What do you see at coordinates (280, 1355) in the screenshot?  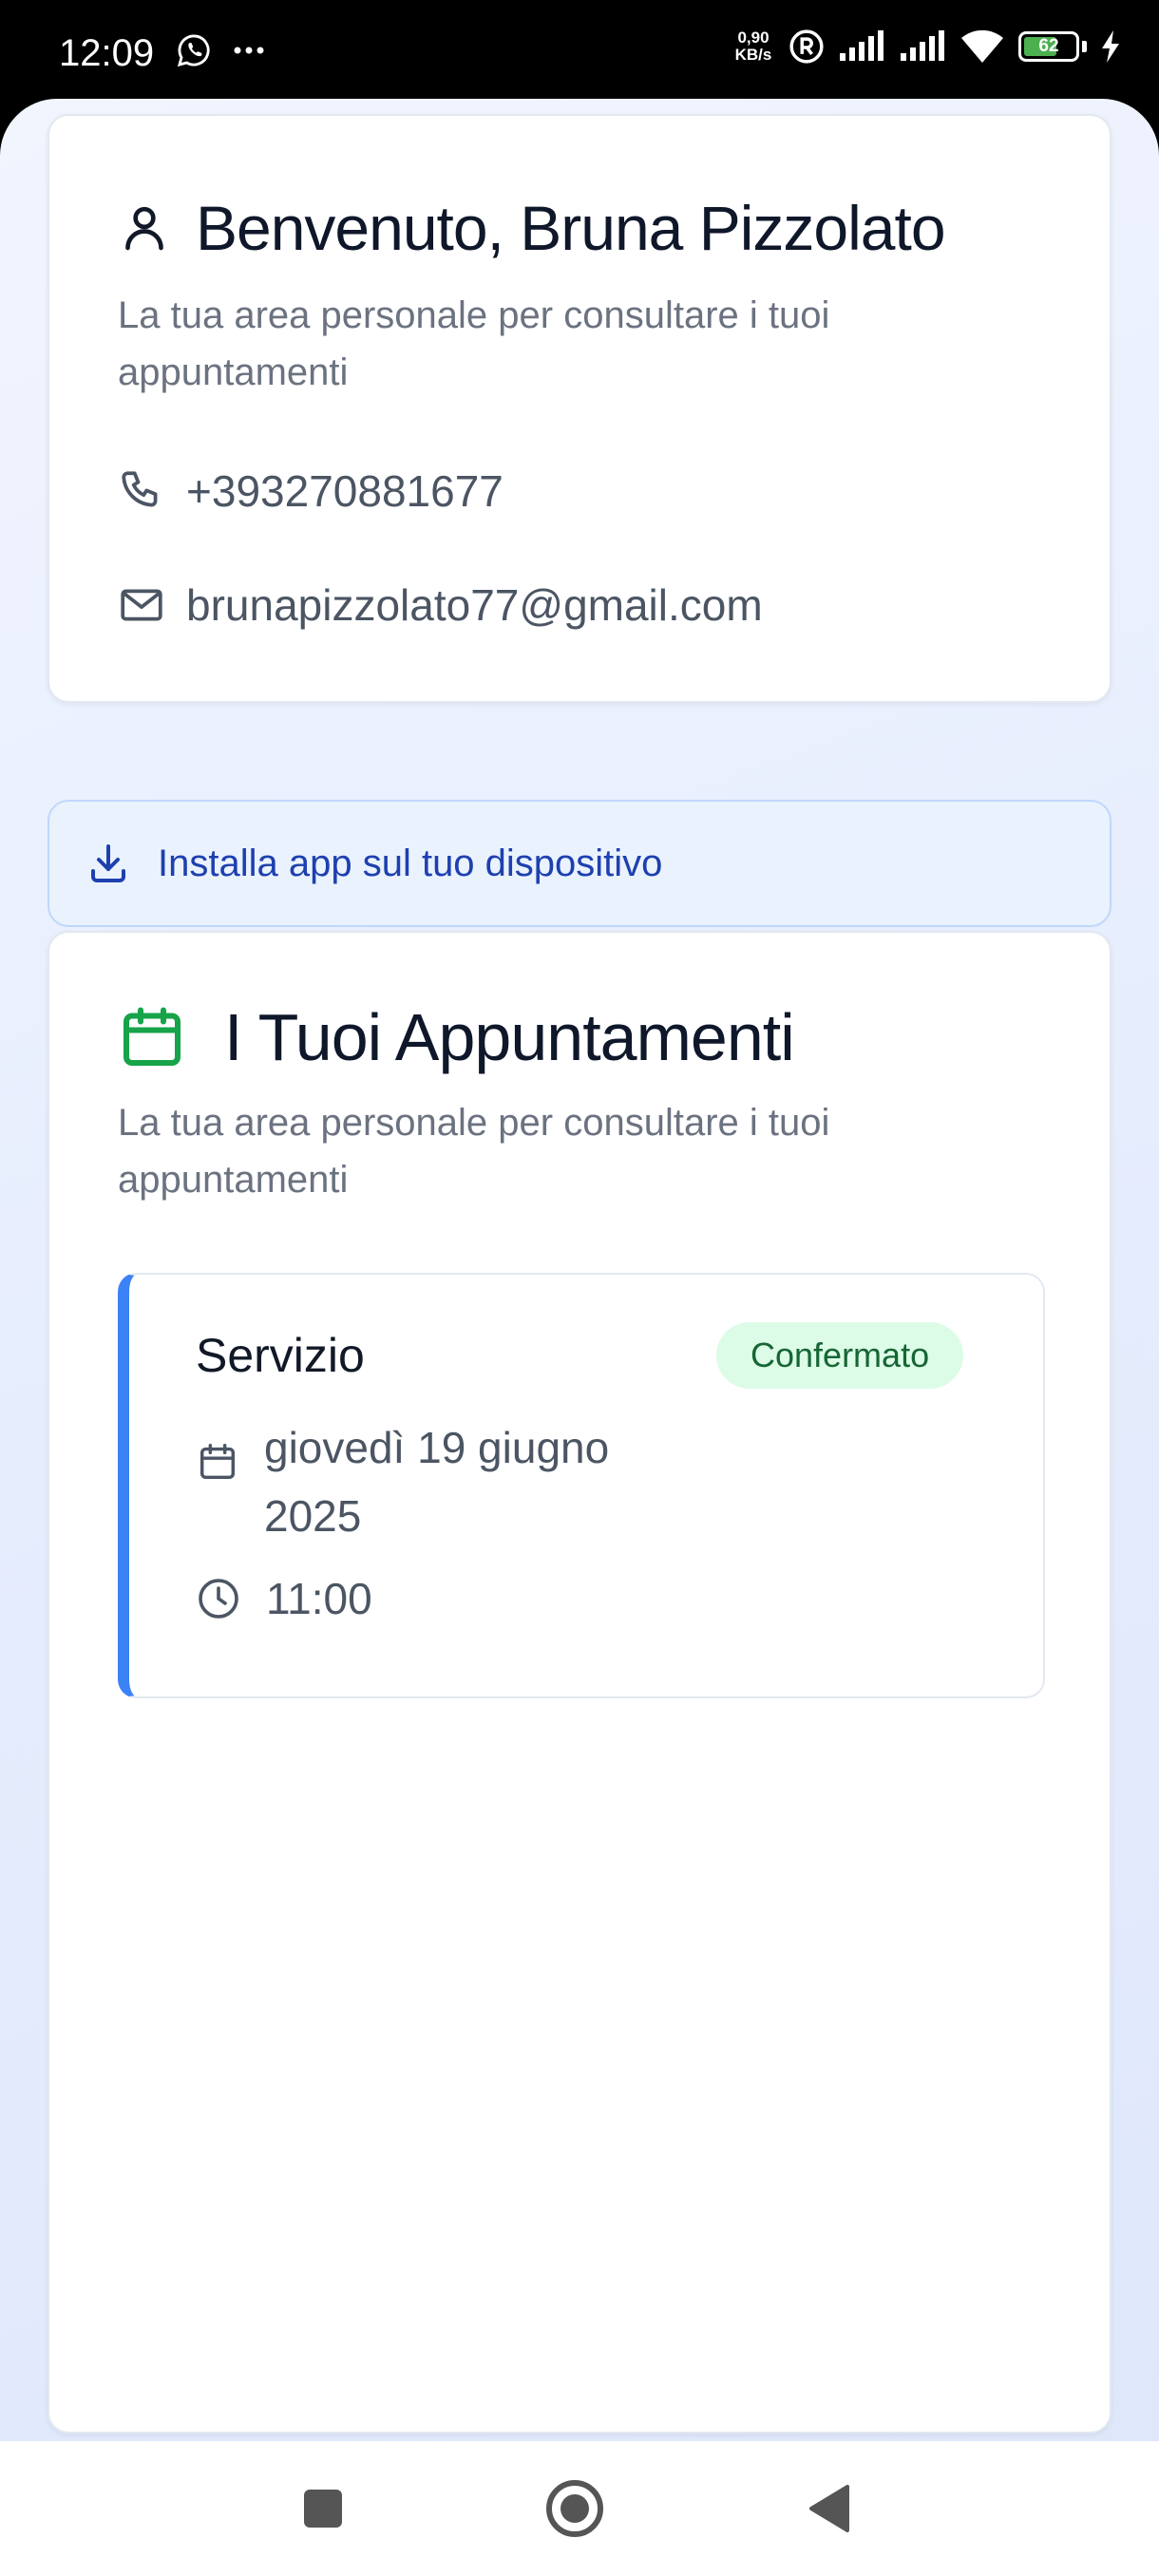 I see `appointment-service: Servizio` at bounding box center [280, 1355].